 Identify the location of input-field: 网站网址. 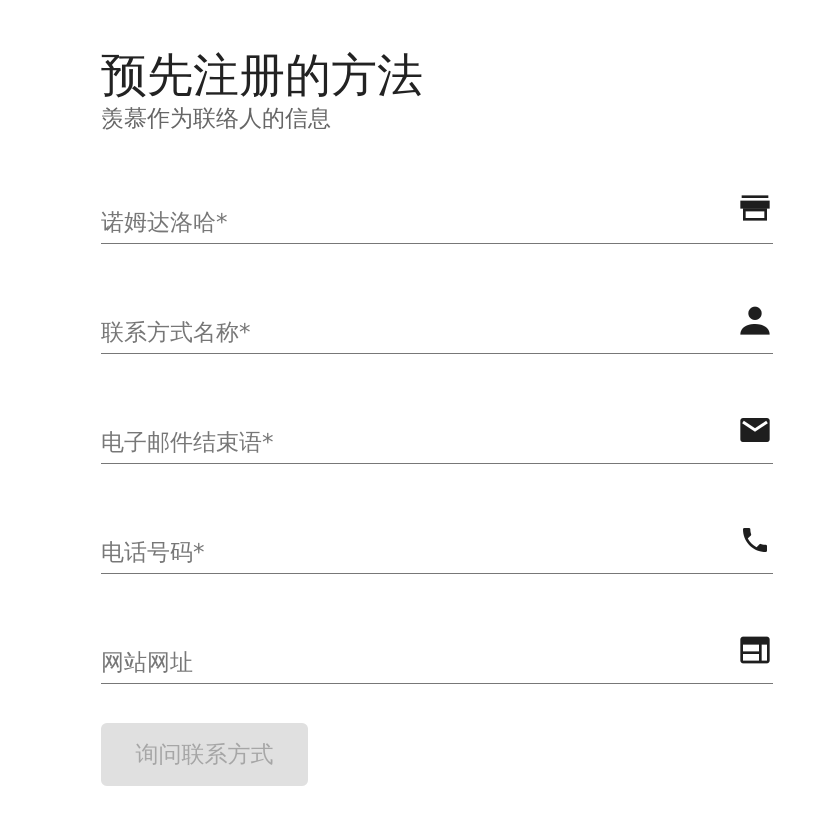
(417, 663).